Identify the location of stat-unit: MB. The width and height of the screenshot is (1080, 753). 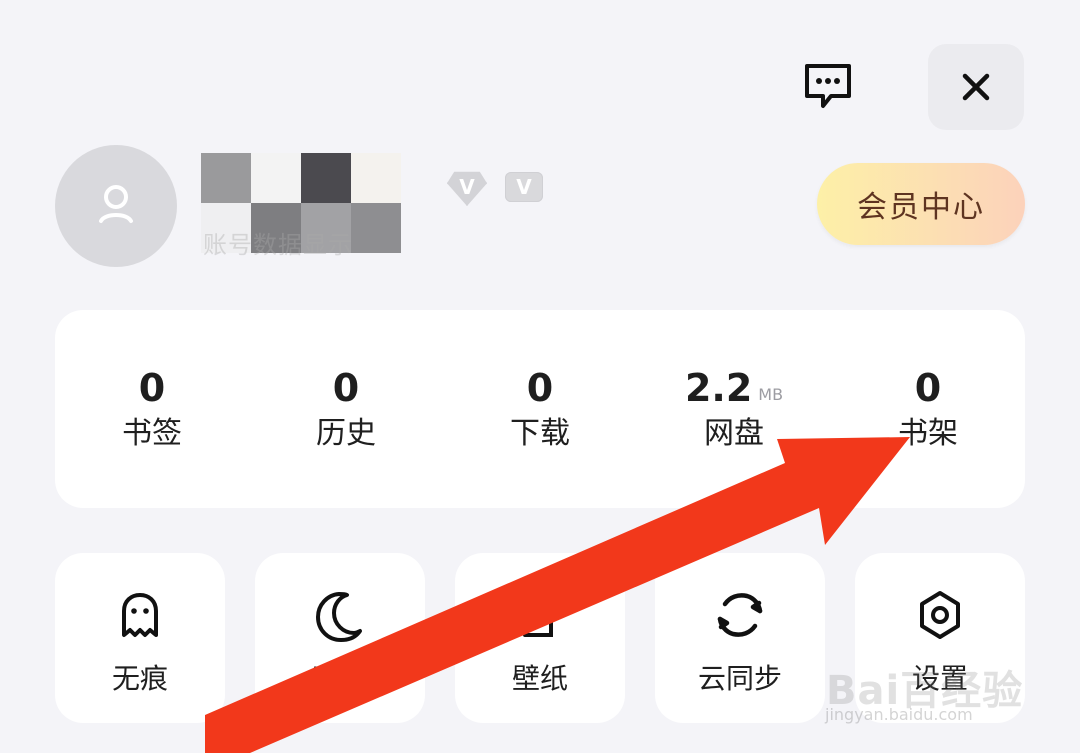
(771, 394).